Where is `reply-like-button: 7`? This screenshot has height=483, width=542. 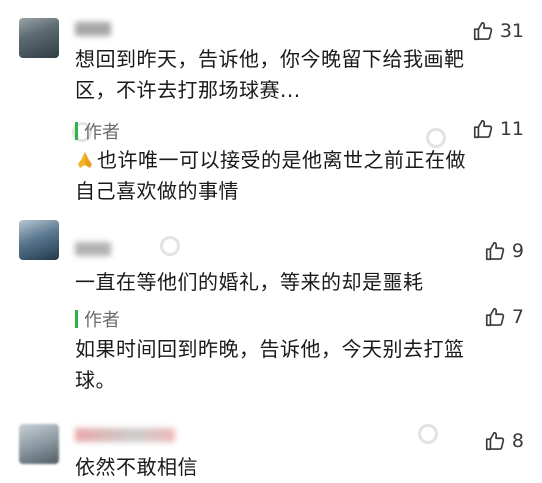 reply-like-button: 7 is located at coordinates (504, 317).